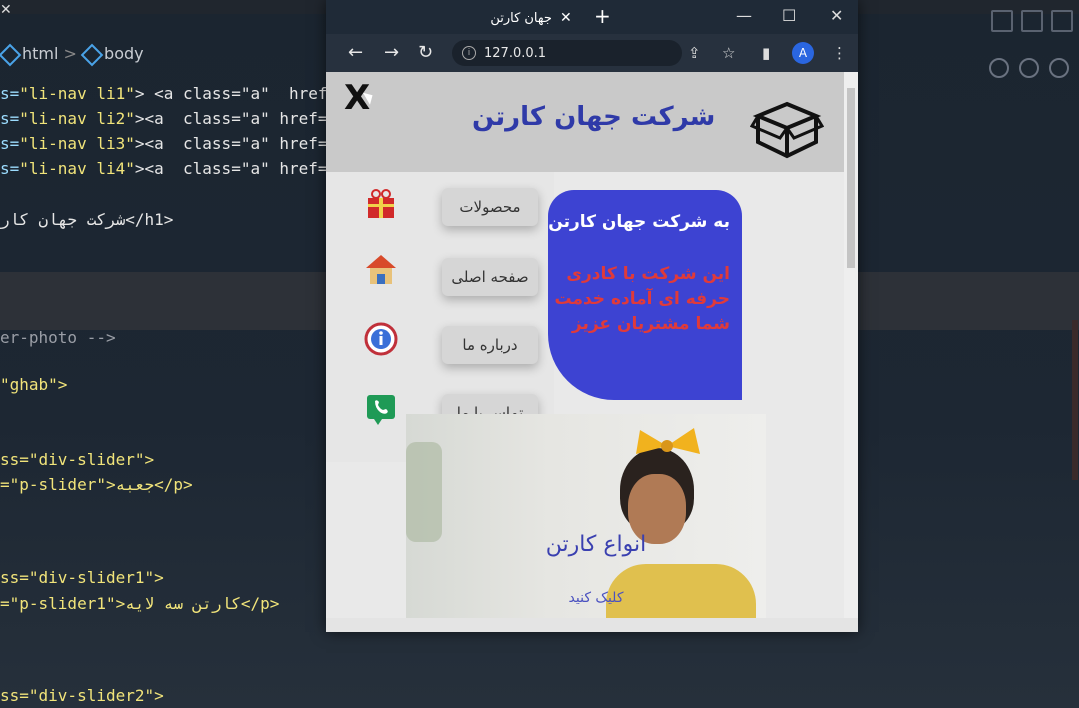  What do you see at coordinates (567, 53) in the screenshot?
I see `address-bar: i 127.0.0.1` at bounding box center [567, 53].